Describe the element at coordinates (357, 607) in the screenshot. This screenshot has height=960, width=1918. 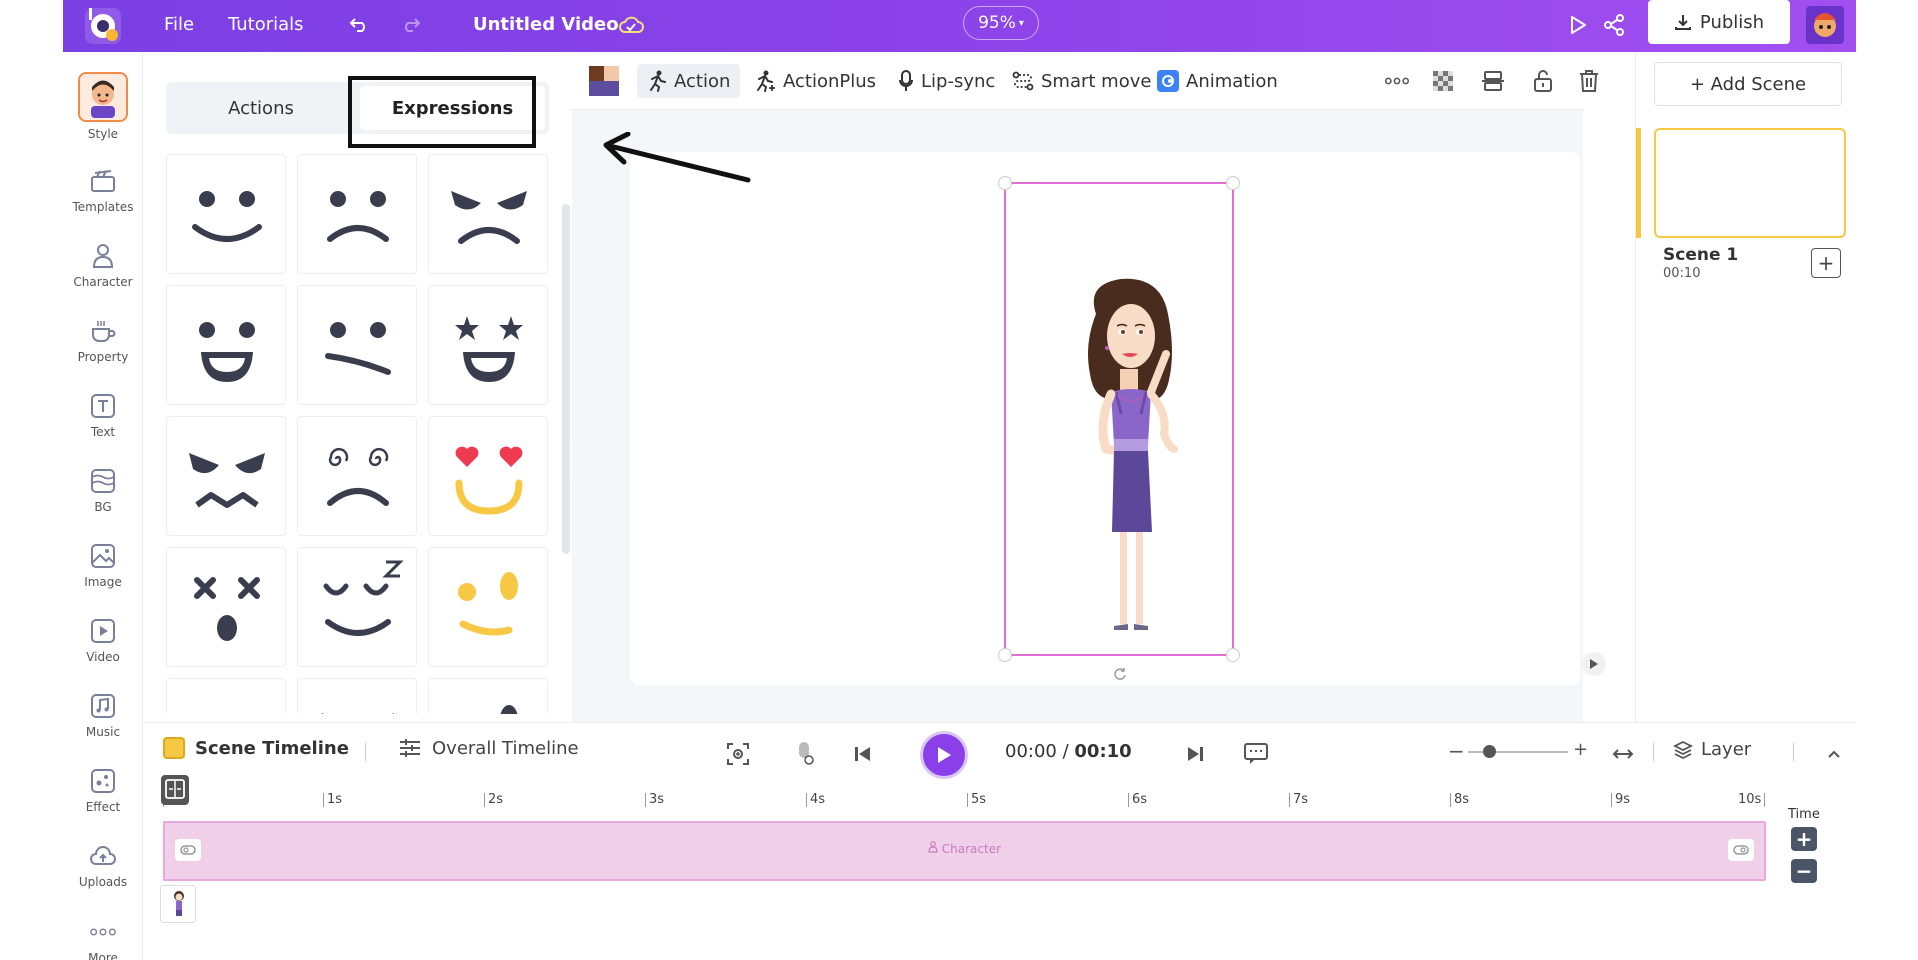
I see `expression-sleepy` at that location.